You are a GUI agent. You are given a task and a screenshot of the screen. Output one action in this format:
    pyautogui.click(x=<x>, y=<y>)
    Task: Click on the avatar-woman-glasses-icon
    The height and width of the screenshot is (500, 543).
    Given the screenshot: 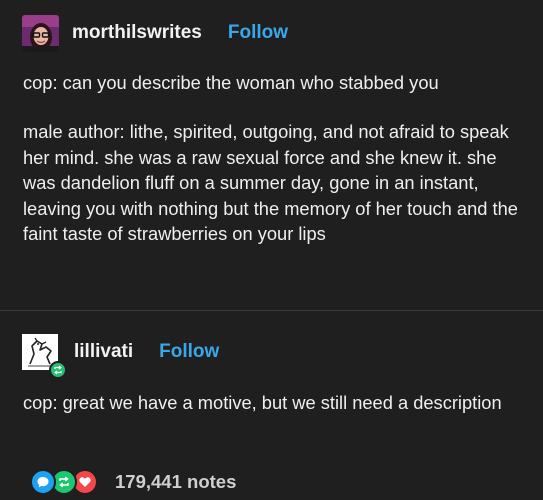 What is the action you would take?
    pyautogui.click(x=40, y=33)
    